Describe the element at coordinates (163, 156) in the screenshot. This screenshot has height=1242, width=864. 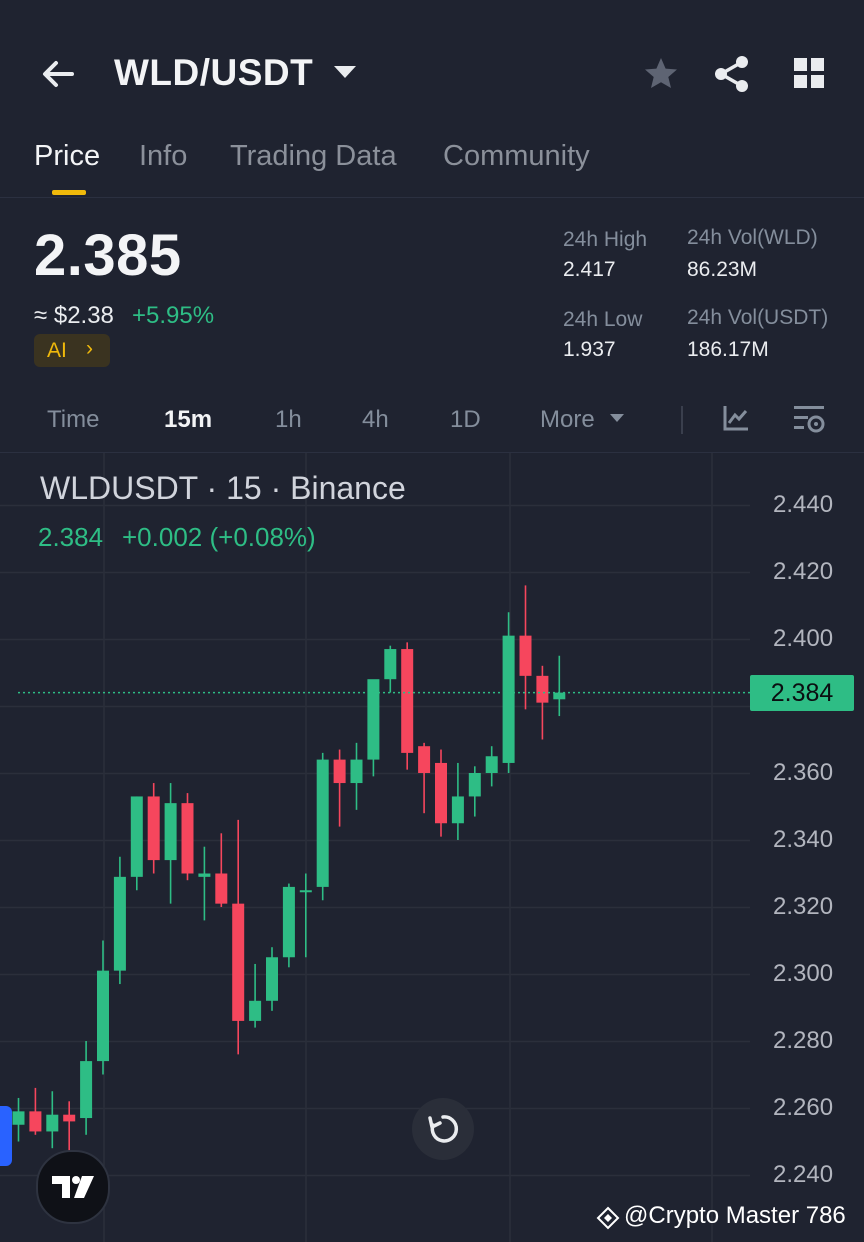
I see `tab-info: Info` at that location.